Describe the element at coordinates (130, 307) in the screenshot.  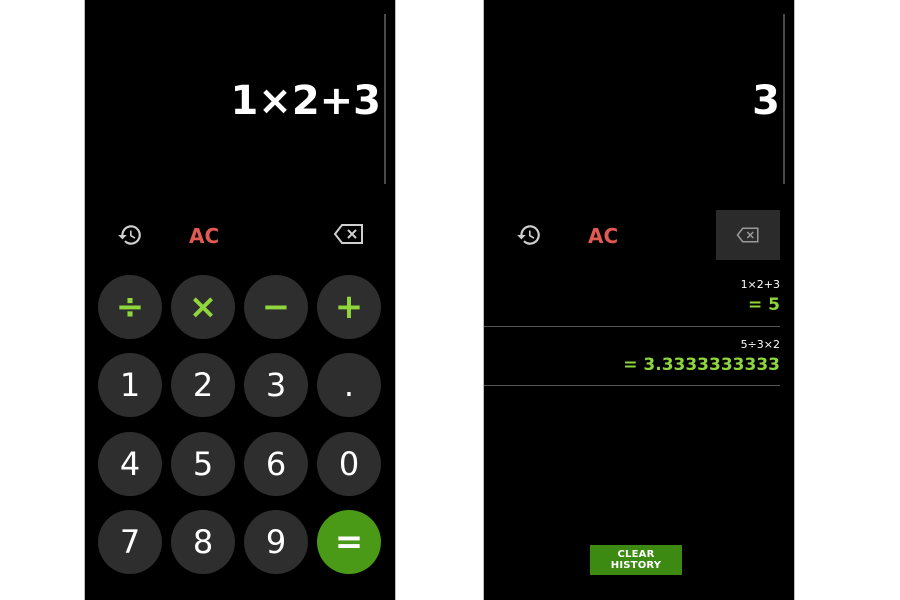
I see `divide-button: ÷` at that location.